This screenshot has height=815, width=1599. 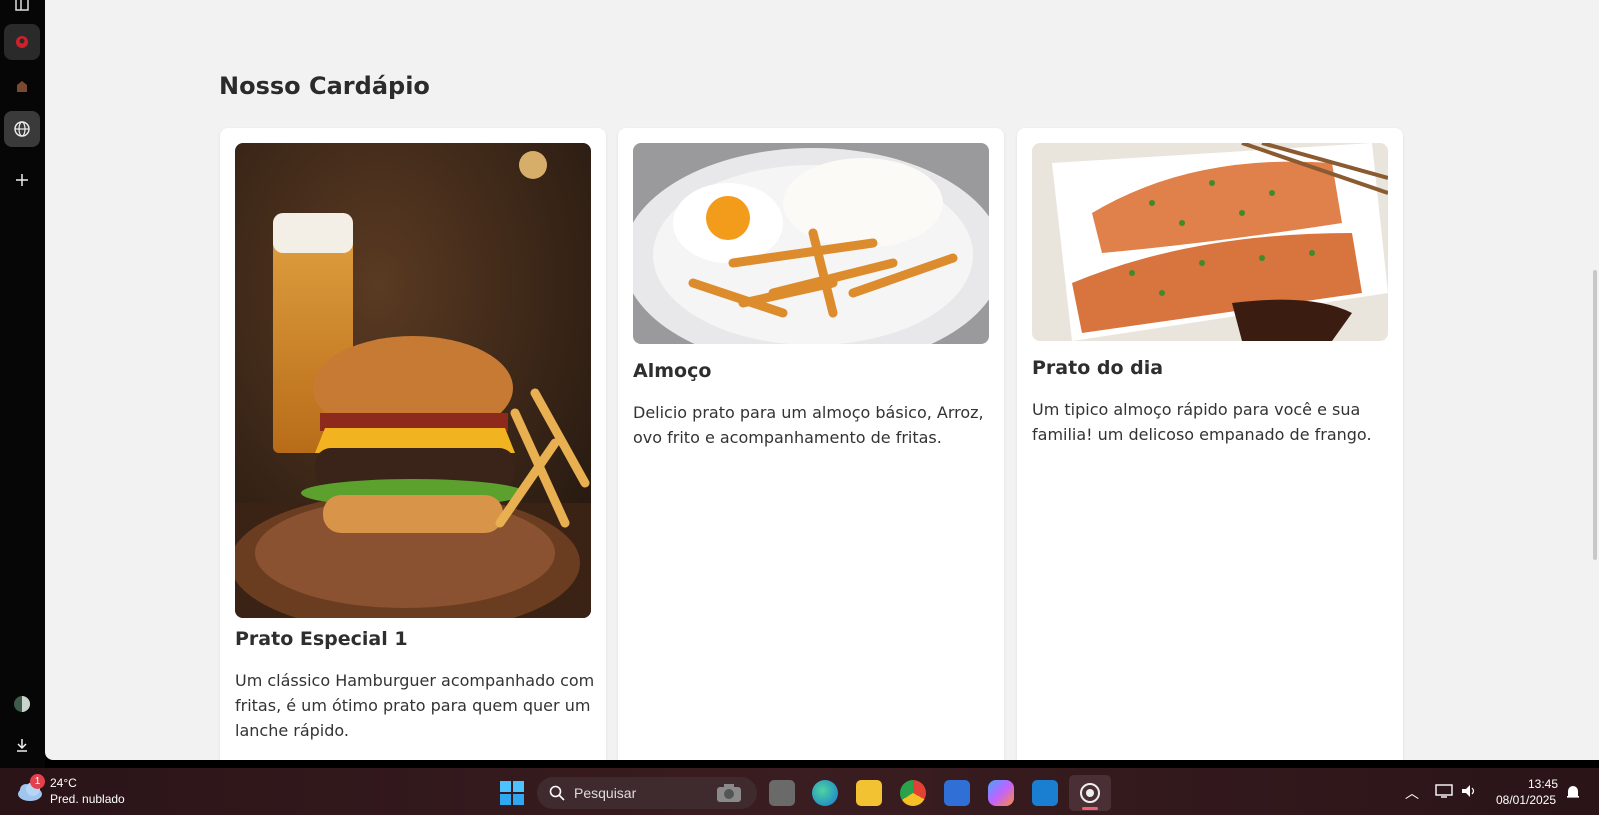 I want to click on add-icon, so click(x=22, y=180).